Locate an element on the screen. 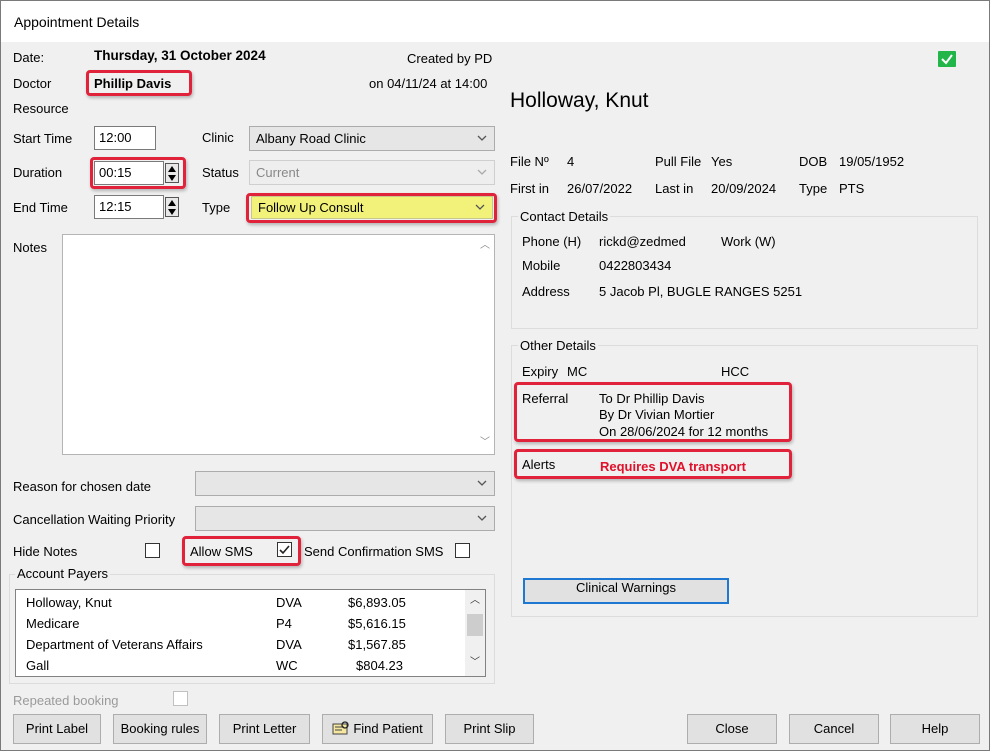 The width and height of the screenshot is (990, 751). table-row: Holloway, Knut DVA $6,893.05 is located at coordinates (236, 603).